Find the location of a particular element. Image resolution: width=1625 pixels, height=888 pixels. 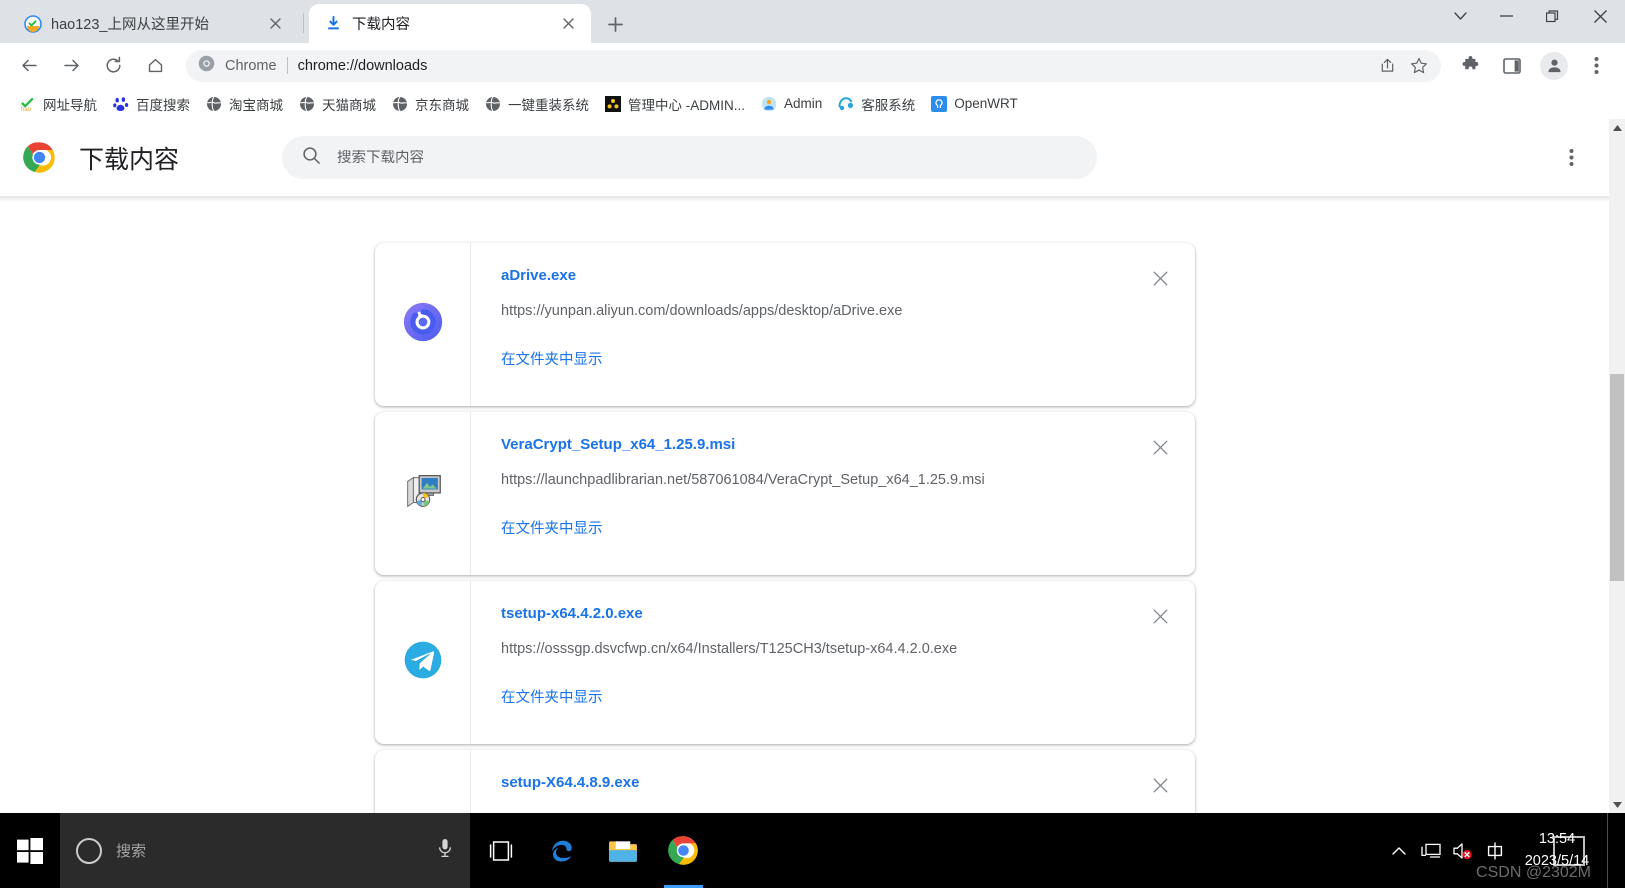

omnibox-url-text: chrome://downloads is located at coordinates (362, 65).